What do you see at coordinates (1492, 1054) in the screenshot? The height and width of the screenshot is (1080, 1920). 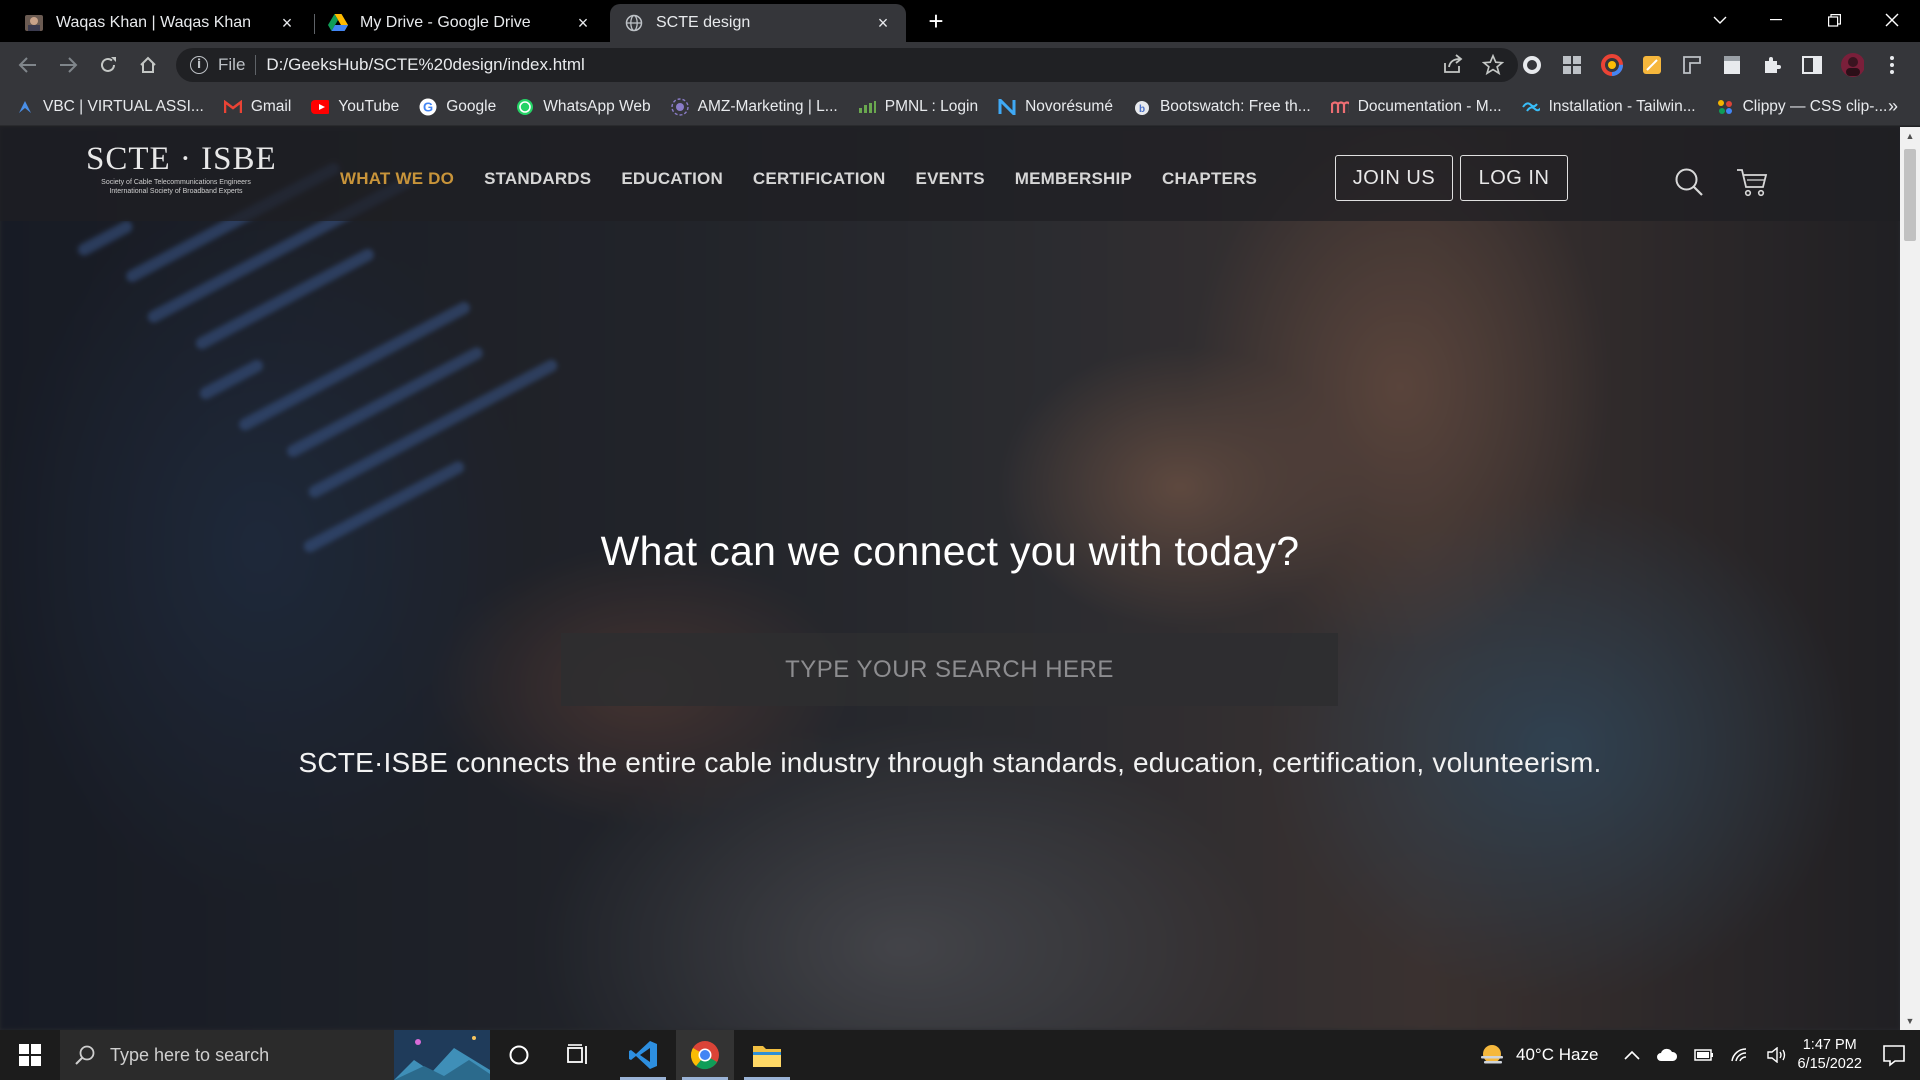 I see `weather-haze-icon` at bounding box center [1492, 1054].